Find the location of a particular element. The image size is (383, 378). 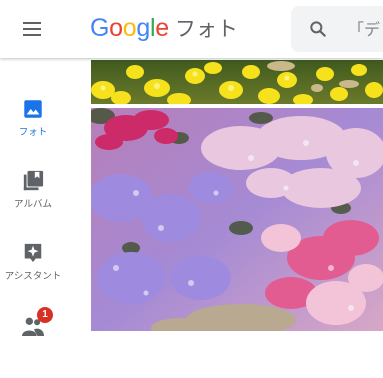

sidebar-item-label: フォト is located at coordinates (33, 132).